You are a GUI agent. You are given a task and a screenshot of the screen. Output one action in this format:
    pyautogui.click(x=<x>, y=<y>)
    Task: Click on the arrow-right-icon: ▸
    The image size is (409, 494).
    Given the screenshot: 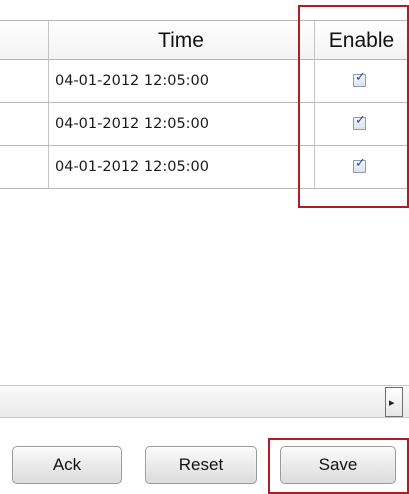 What is the action you would take?
    pyautogui.click(x=392, y=402)
    